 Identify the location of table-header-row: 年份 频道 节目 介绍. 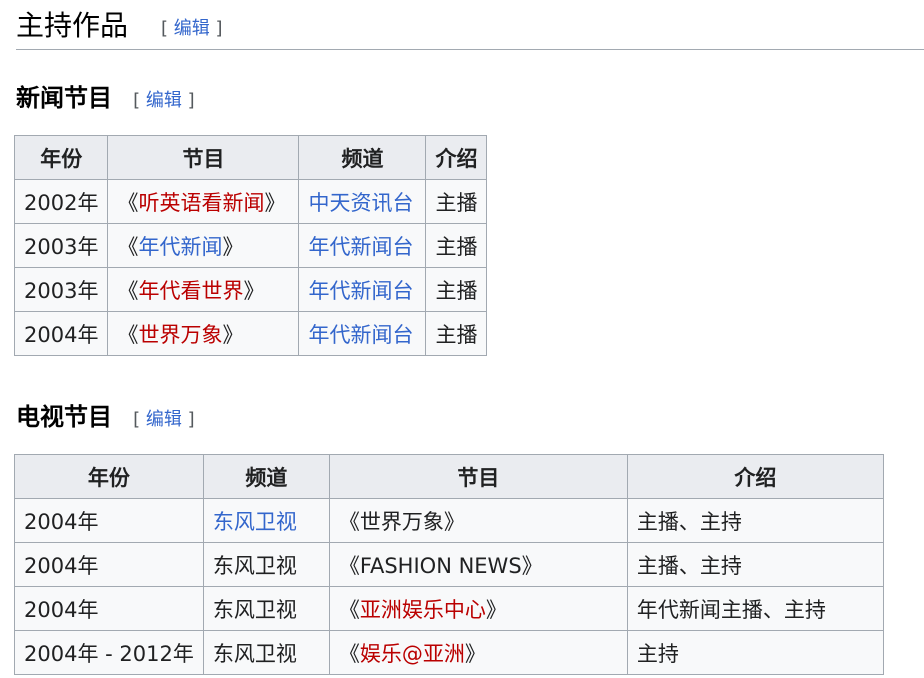
(449, 476).